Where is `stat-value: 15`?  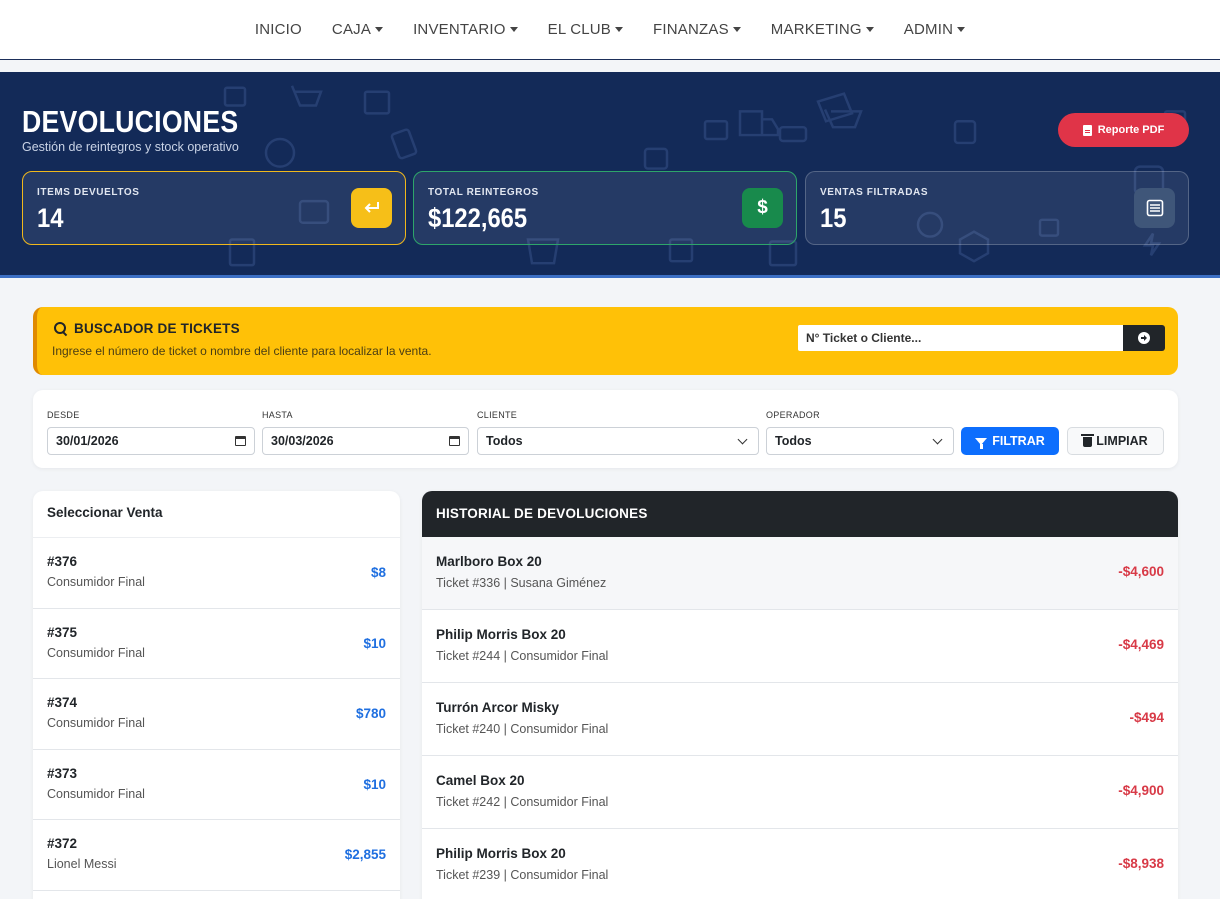 stat-value: 15 is located at coordinates (833, 218).